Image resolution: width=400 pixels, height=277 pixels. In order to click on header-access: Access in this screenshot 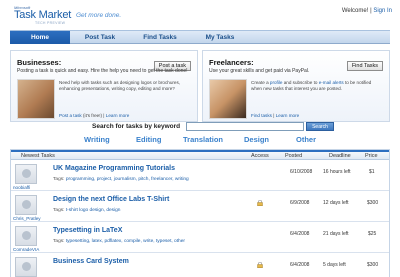, I will do `click(260, 156)`.